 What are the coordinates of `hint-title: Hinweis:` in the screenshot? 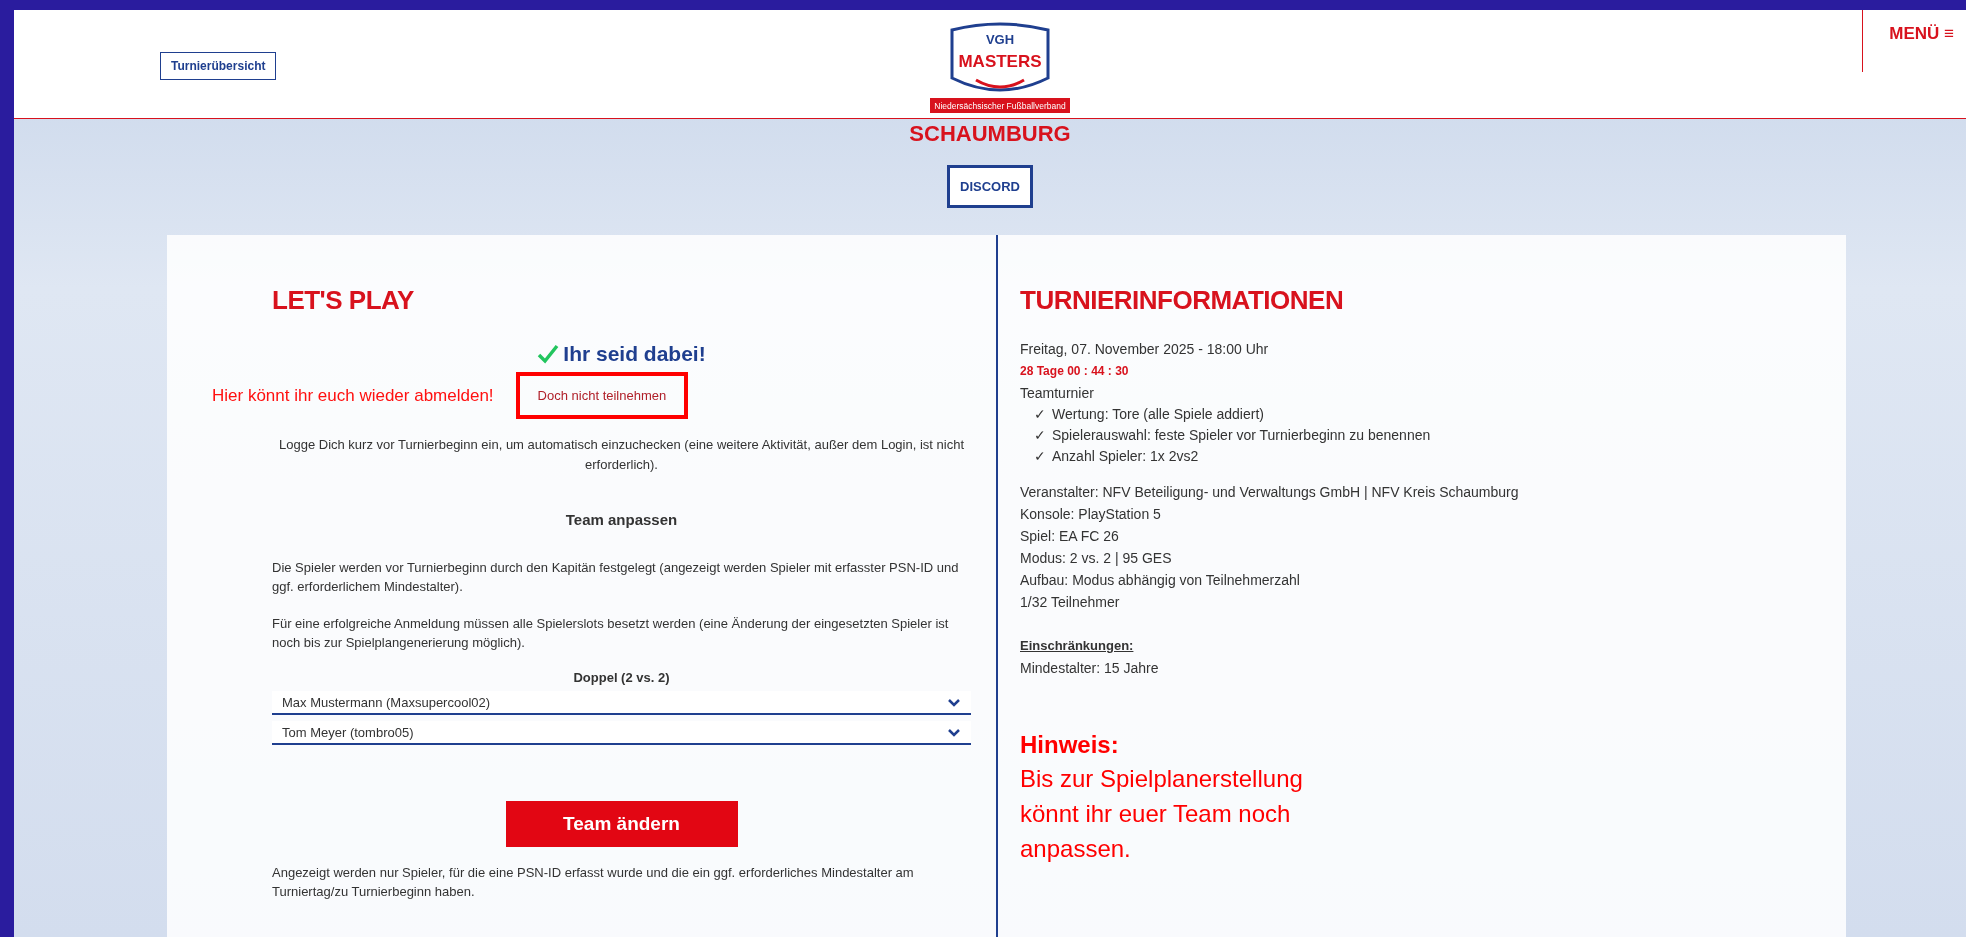 It's located at (1070, 745).